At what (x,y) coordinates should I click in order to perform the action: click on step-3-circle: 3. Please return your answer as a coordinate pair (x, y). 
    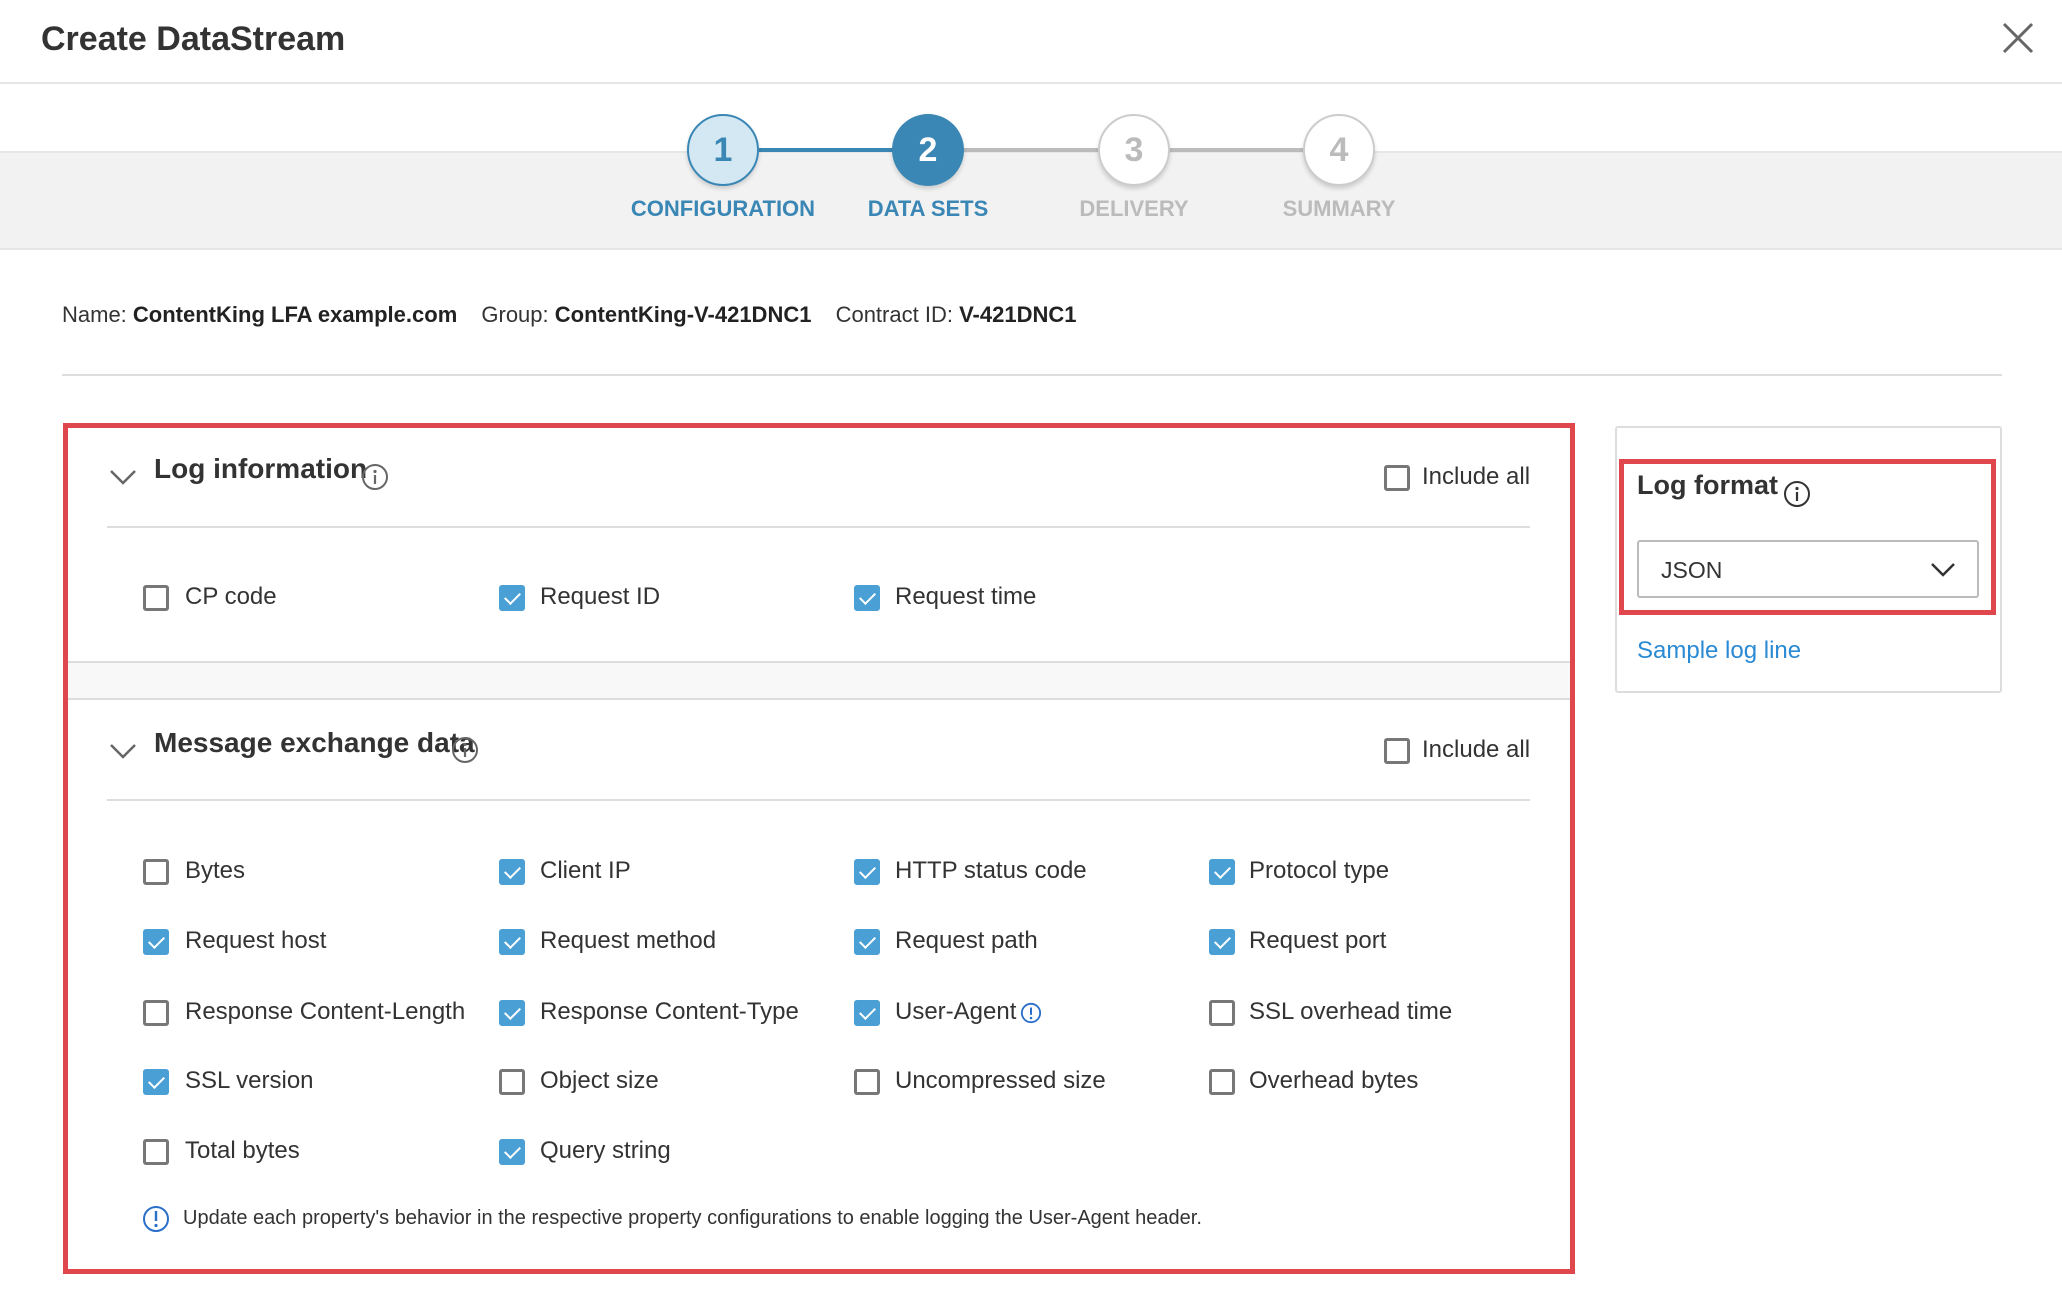
    Looking at the image, I should click on (1134, 150).